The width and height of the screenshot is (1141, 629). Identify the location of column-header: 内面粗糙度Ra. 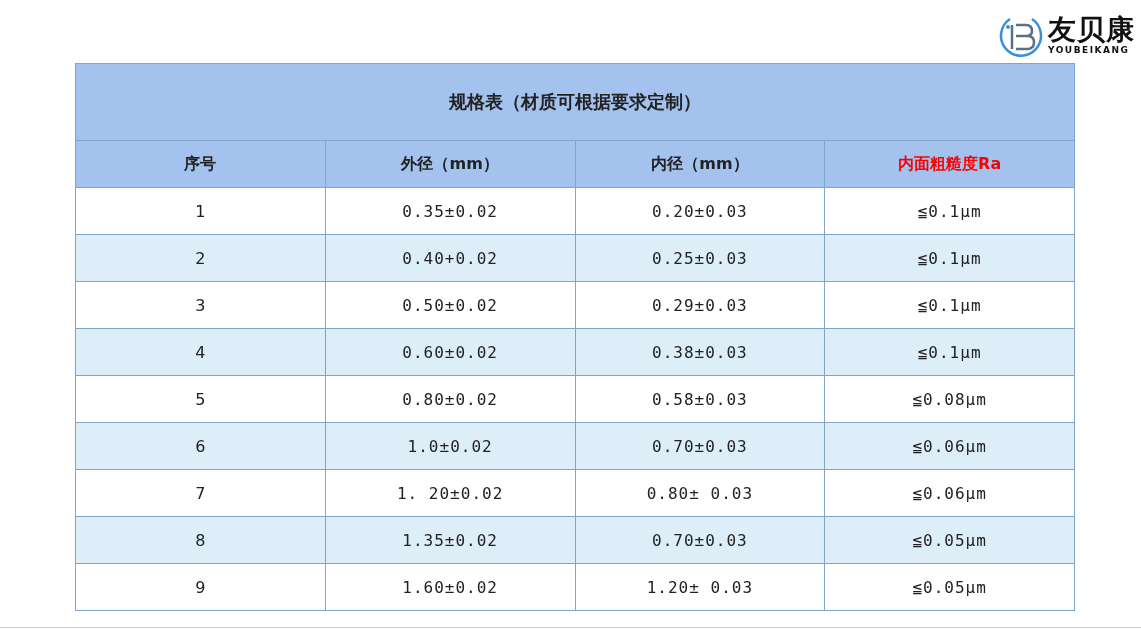
(949, 164).